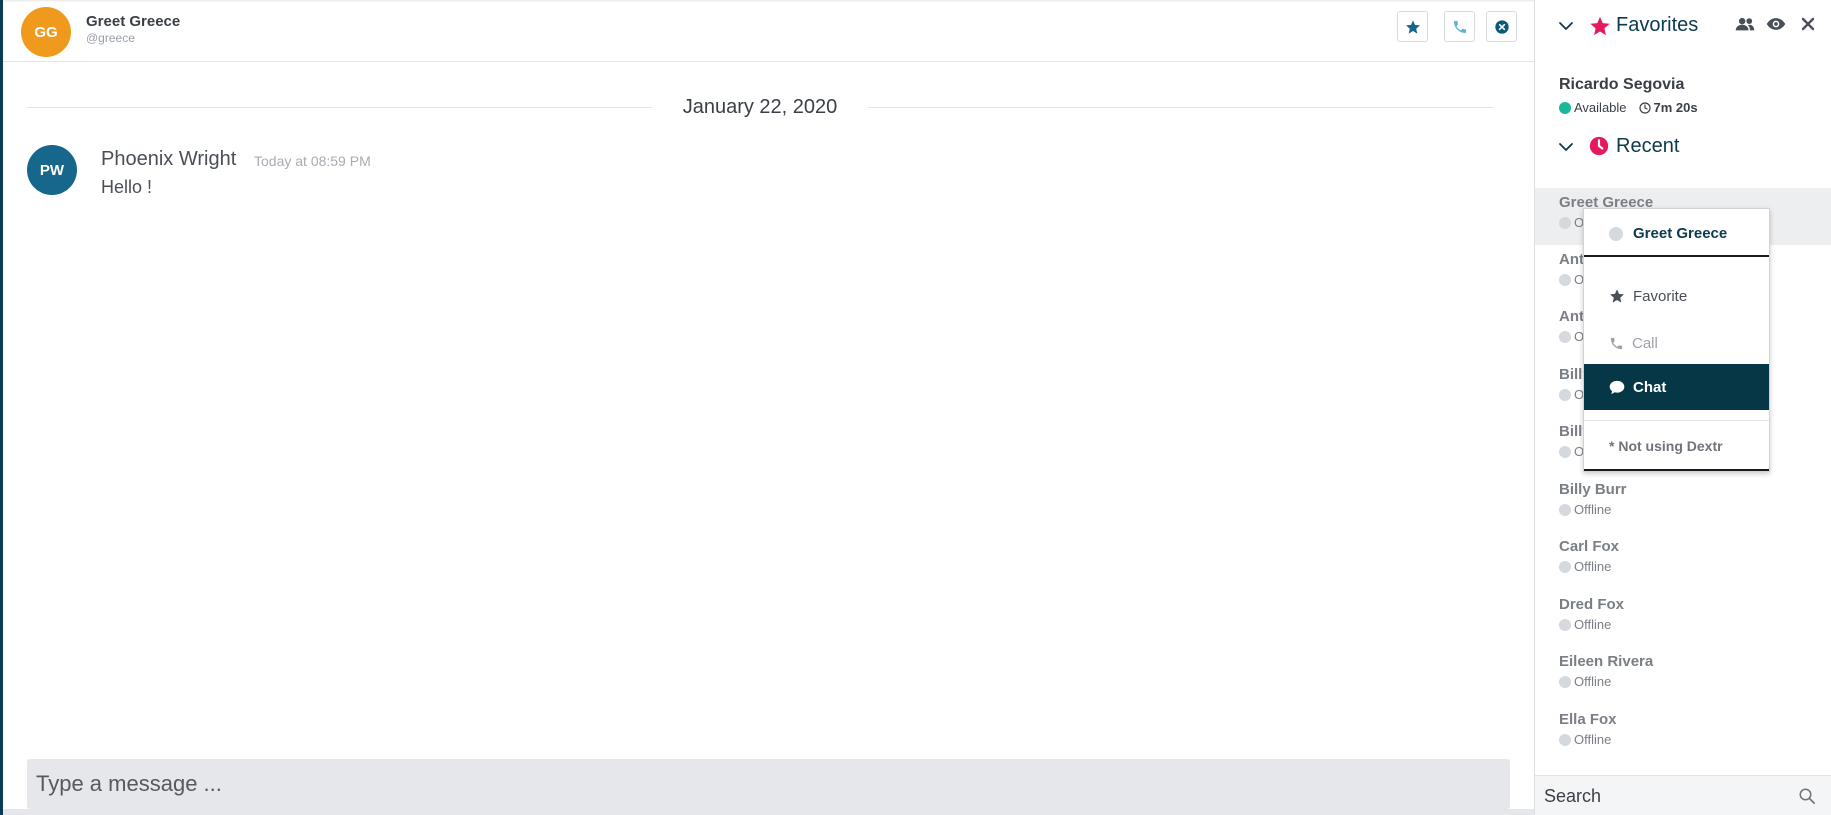 The image size is (1831, 815). What do you see at coordinates (1776, 24) in the screenshot?
I see `eye-icon` at bounding box center [1776, 24].